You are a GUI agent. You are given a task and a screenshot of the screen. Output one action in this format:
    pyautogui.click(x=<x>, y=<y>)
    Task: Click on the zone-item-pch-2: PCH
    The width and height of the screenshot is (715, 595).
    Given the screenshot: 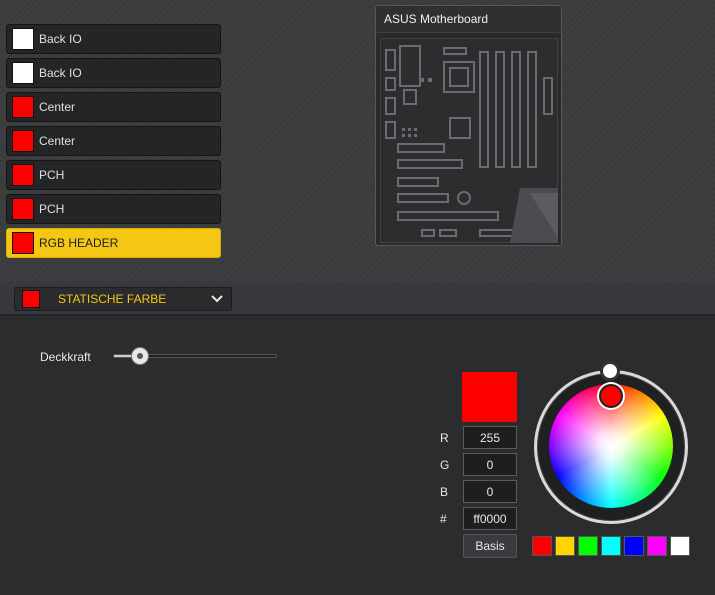 What is the action you would take?
    pyautogui.click(x=113, y=209)
    